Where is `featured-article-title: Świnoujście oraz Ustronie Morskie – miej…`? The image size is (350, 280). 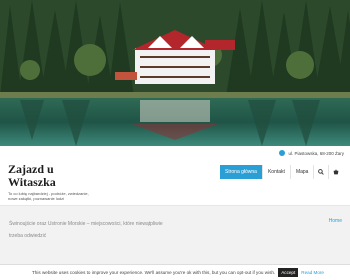 featured-article-title: Świnoujście oraz Ustronie Morskie – miej… is located at coordinates (91, 230).